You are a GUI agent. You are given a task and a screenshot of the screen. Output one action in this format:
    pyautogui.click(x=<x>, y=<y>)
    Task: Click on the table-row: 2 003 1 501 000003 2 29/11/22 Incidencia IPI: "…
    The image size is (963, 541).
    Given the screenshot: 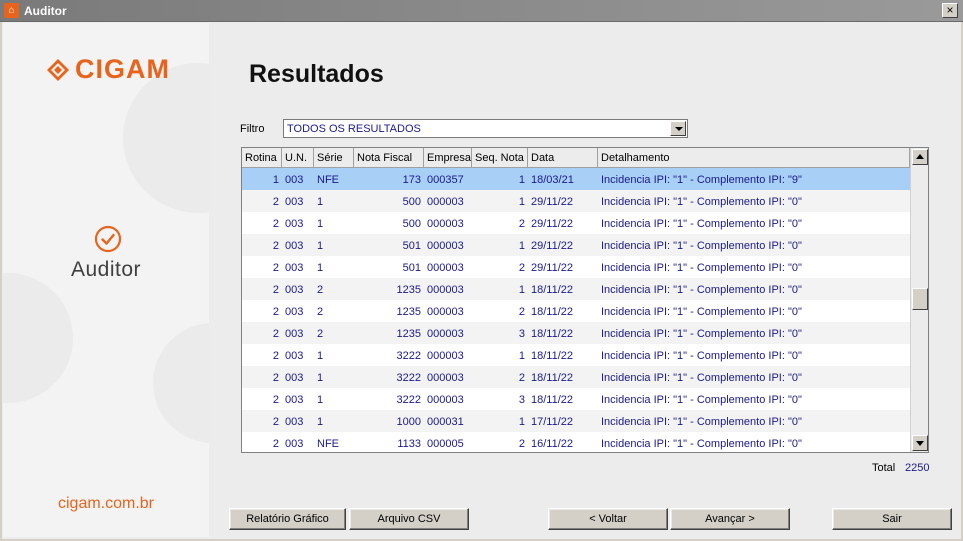 What is the action you would take?
    pyautogui.click(x=576, y=267)
    